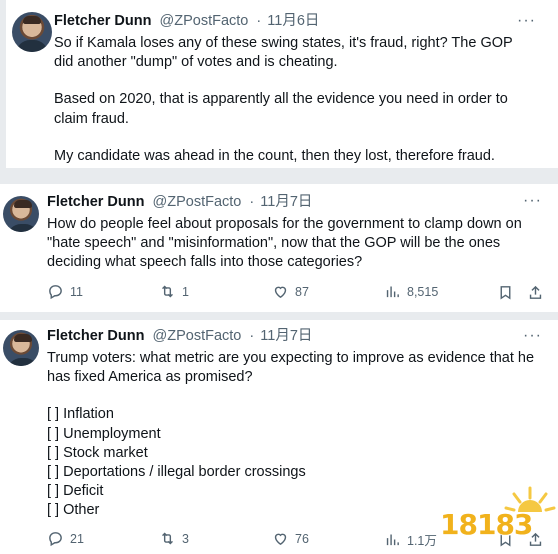  I want to click on retweet-count: 3, so click(185, 538).